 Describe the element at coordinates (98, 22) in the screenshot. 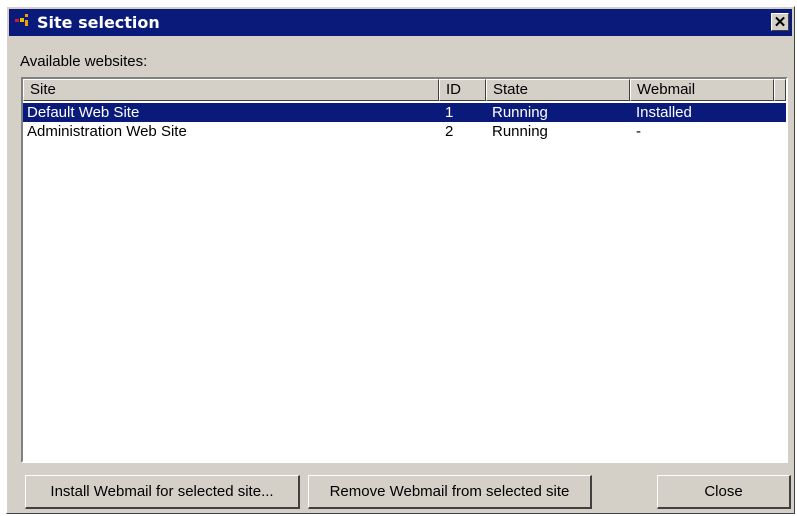

I see `window-title: Site selection` at that location.